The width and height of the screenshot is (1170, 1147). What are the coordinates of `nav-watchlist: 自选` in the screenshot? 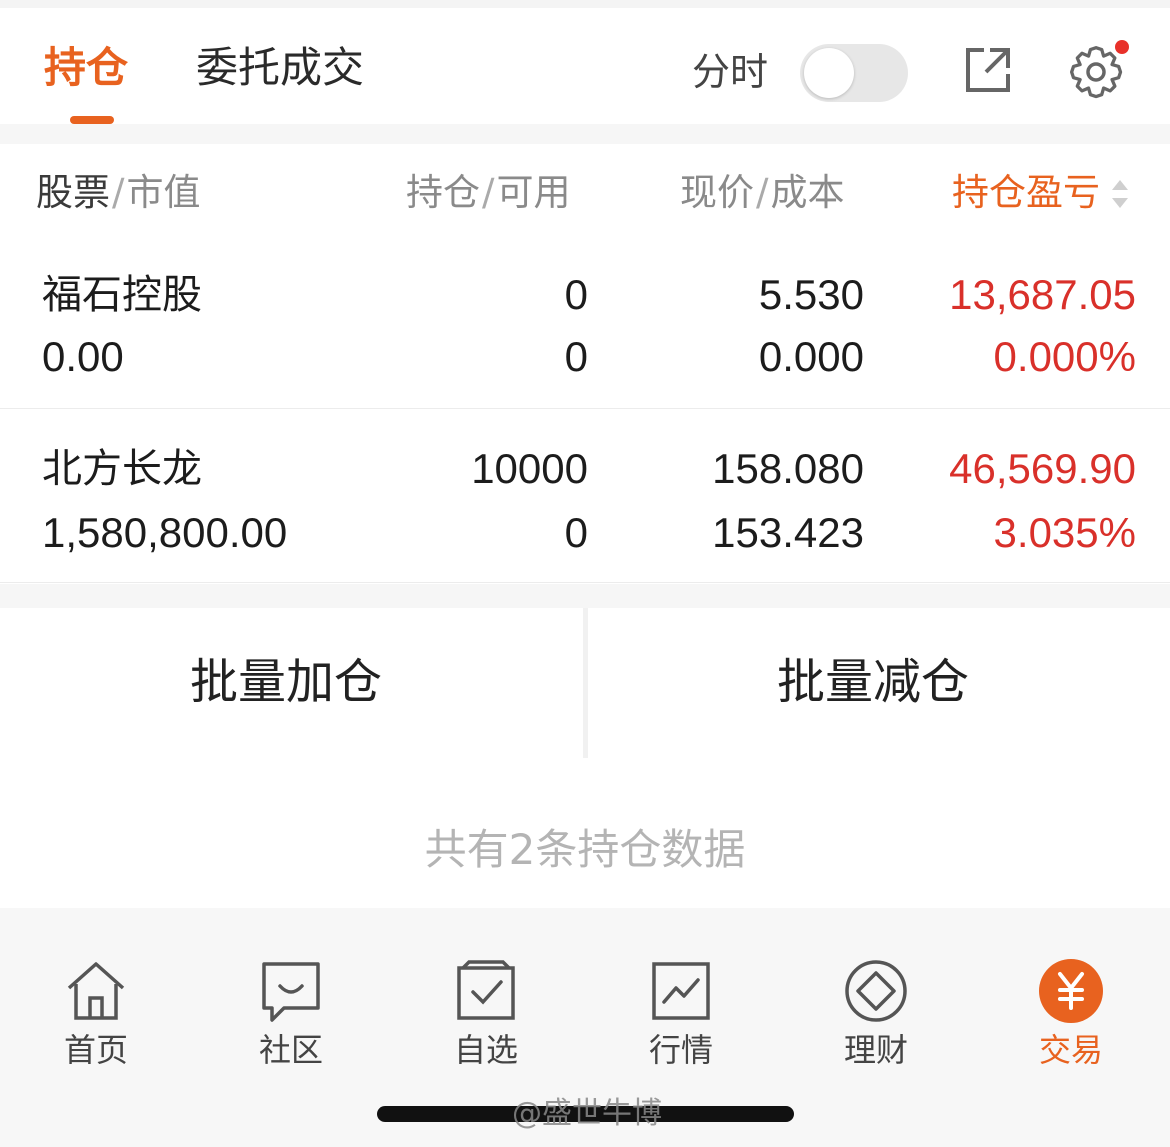 It's located at (486, 1014).